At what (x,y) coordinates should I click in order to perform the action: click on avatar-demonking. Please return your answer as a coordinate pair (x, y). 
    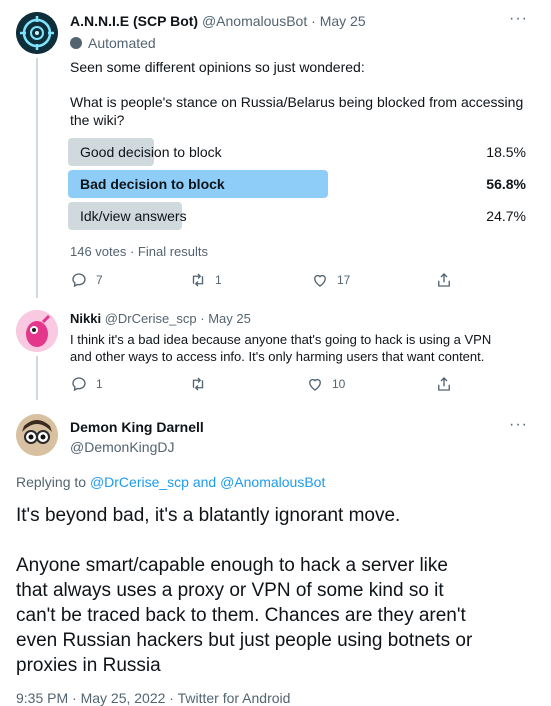
    Looking at the image, I should click on (37, 435).